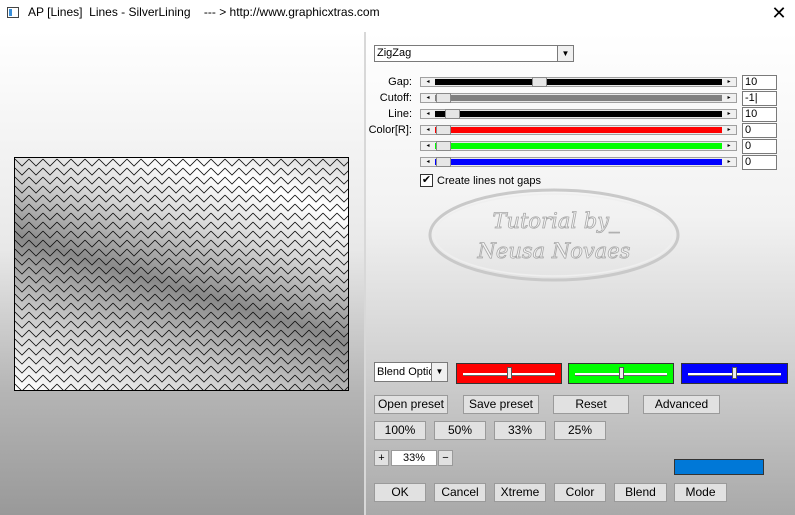  I want to click on zoom-100-button: 100%, so click(400, 430).